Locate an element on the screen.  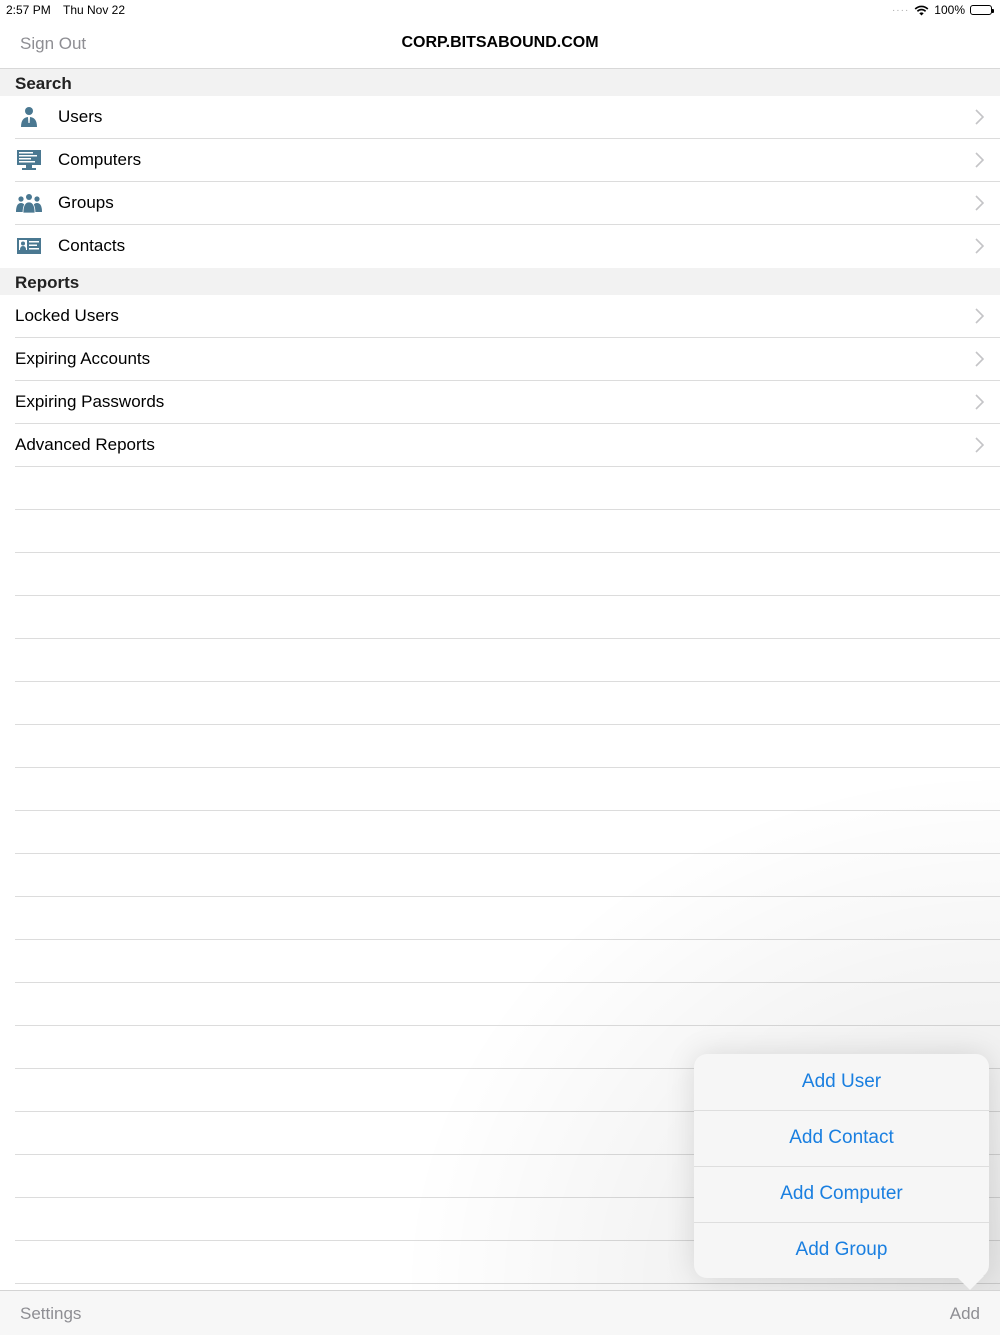
status-right: ···· 100% is located at coordinates (942, 10).